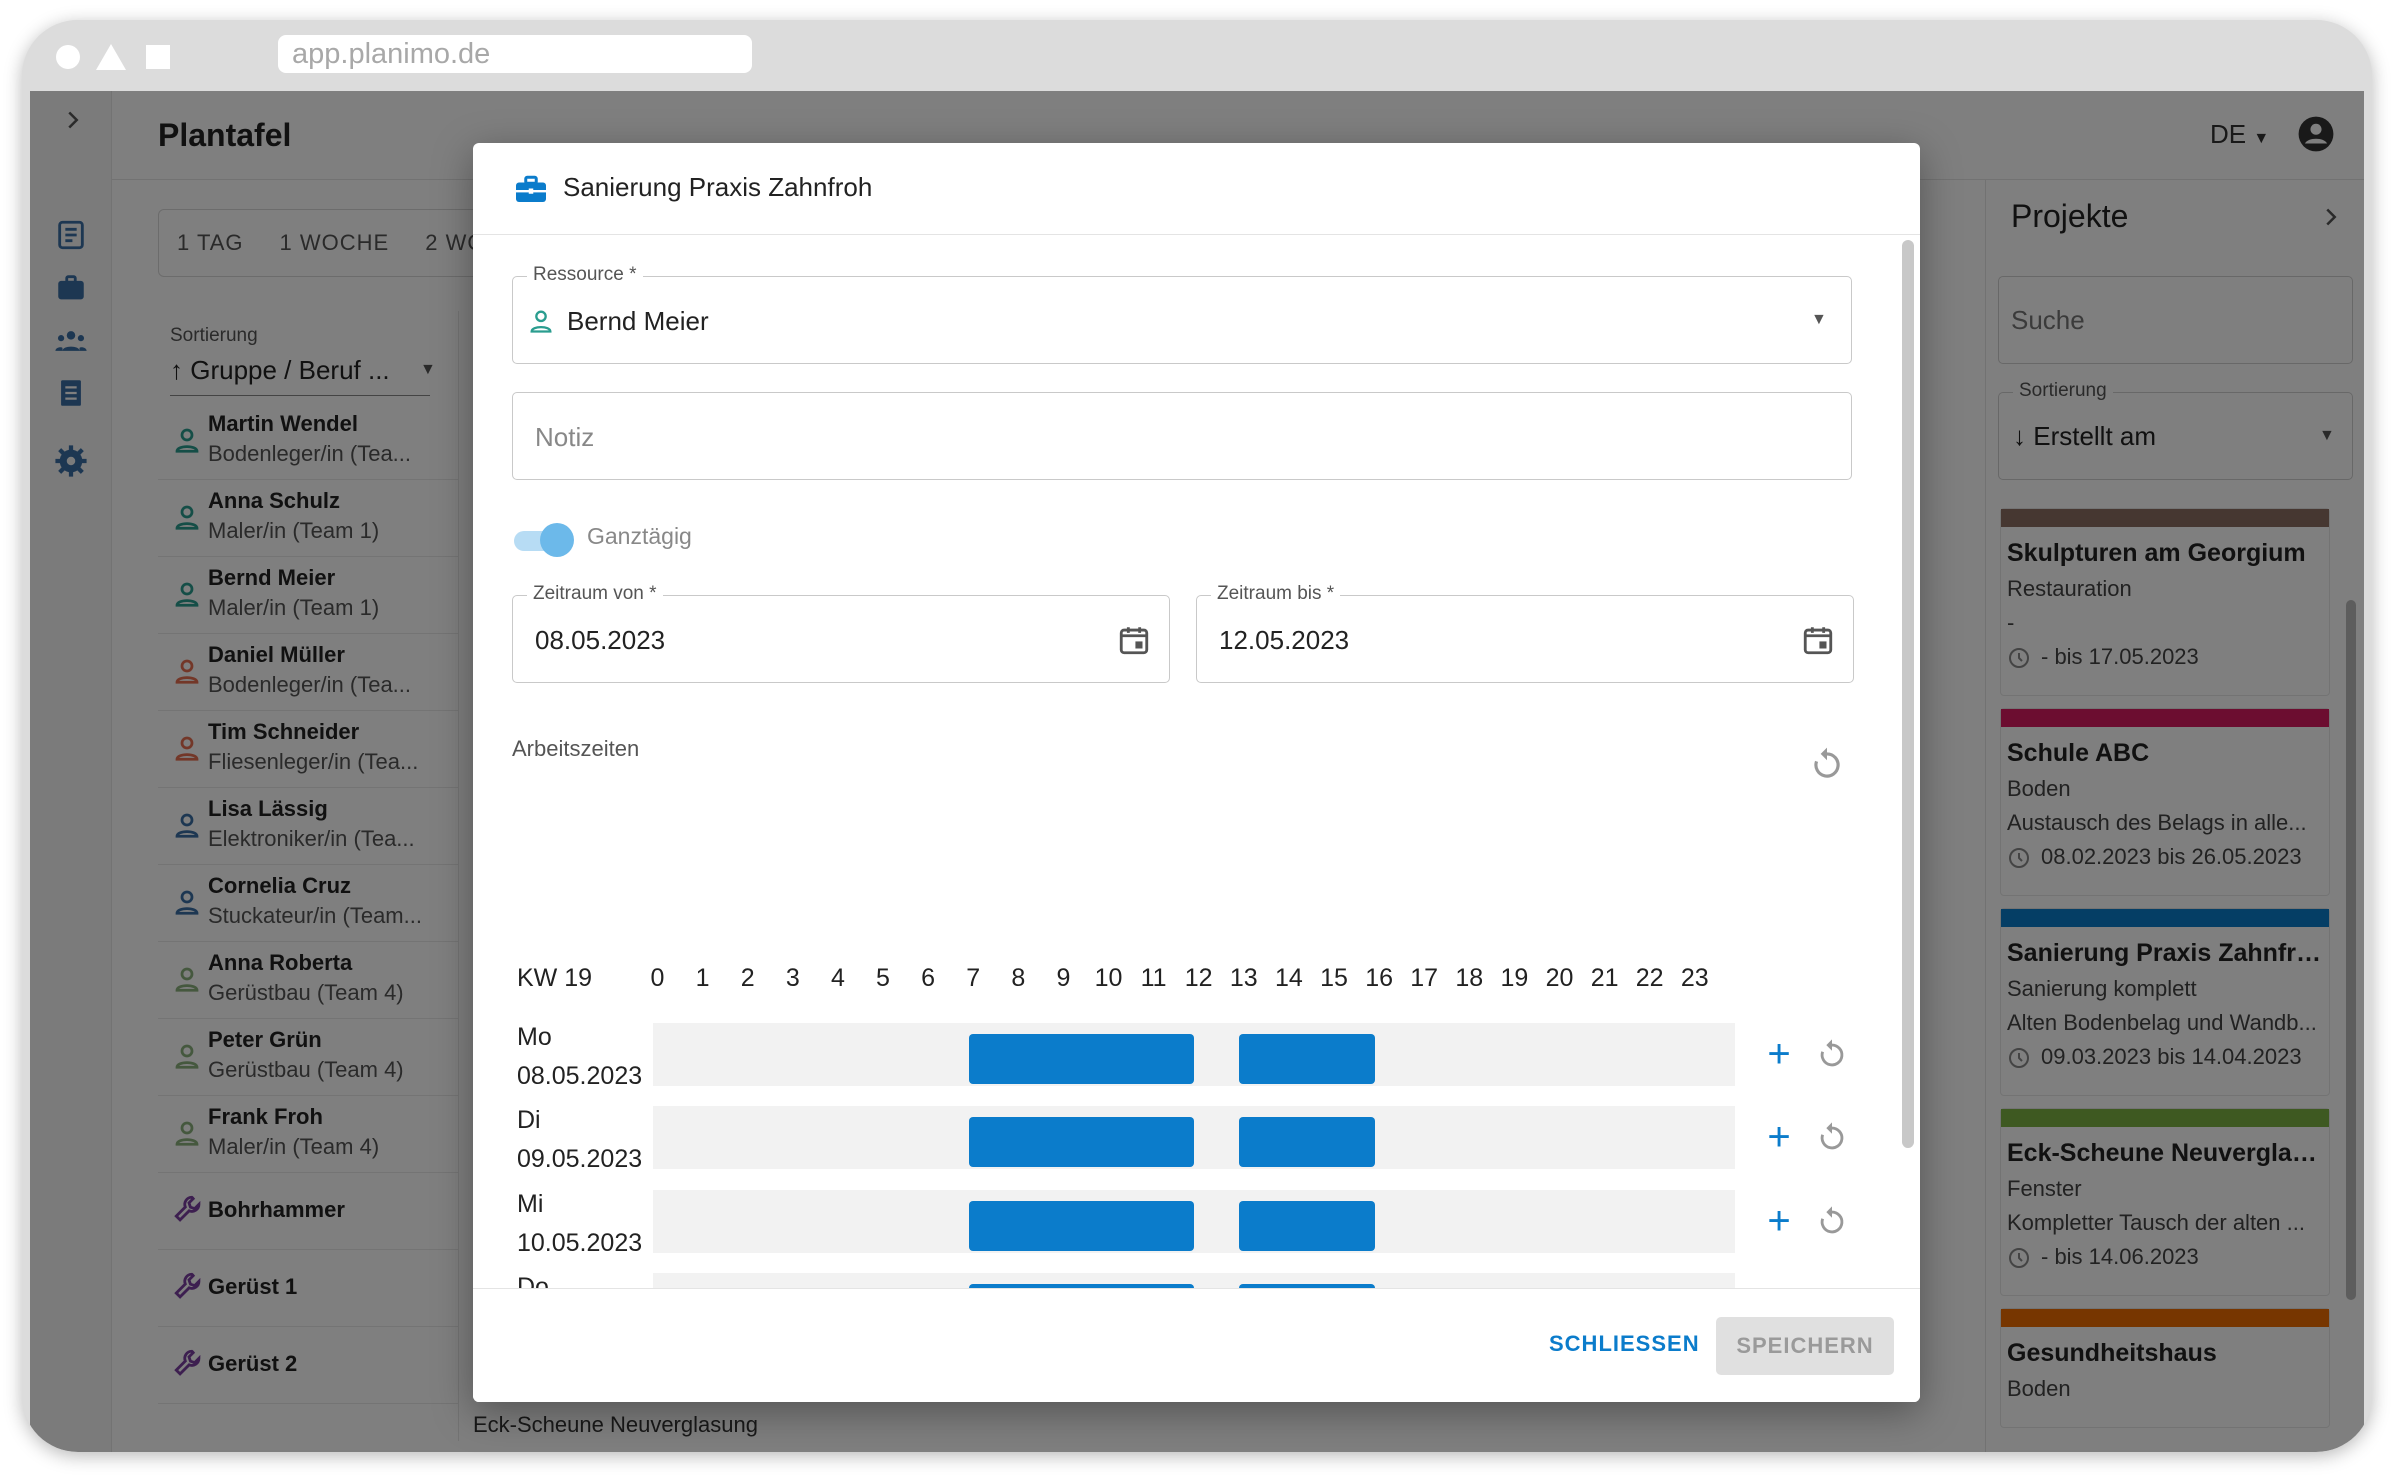  What do you see at coordinates (306, 992) in the screenshot?
I see `resource-role: Gerüstbau (Team 4)` at bounding box center [306, 992].